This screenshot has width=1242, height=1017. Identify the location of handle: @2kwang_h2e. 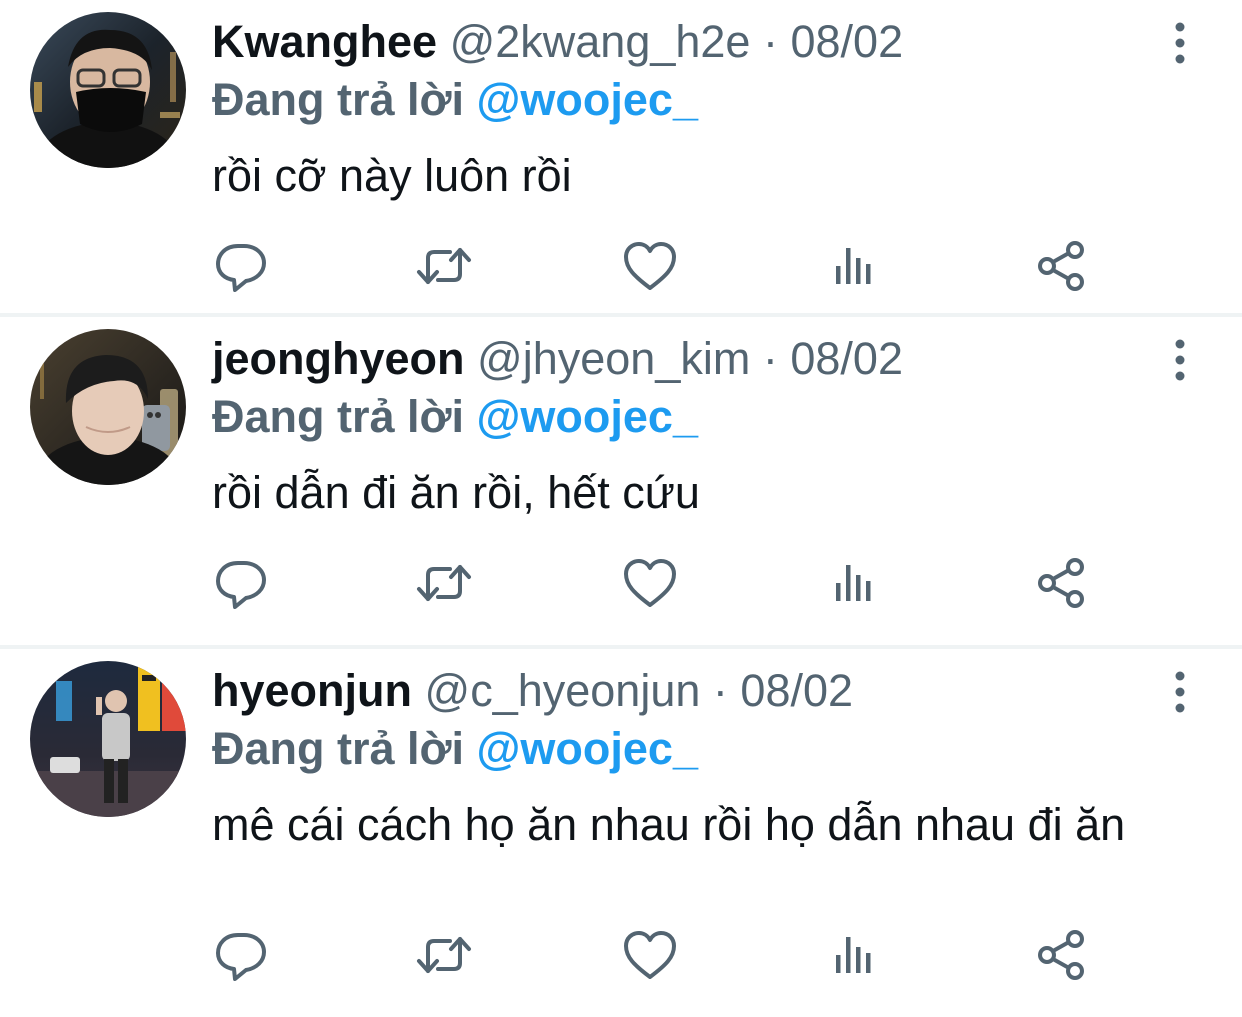
(600, 41).